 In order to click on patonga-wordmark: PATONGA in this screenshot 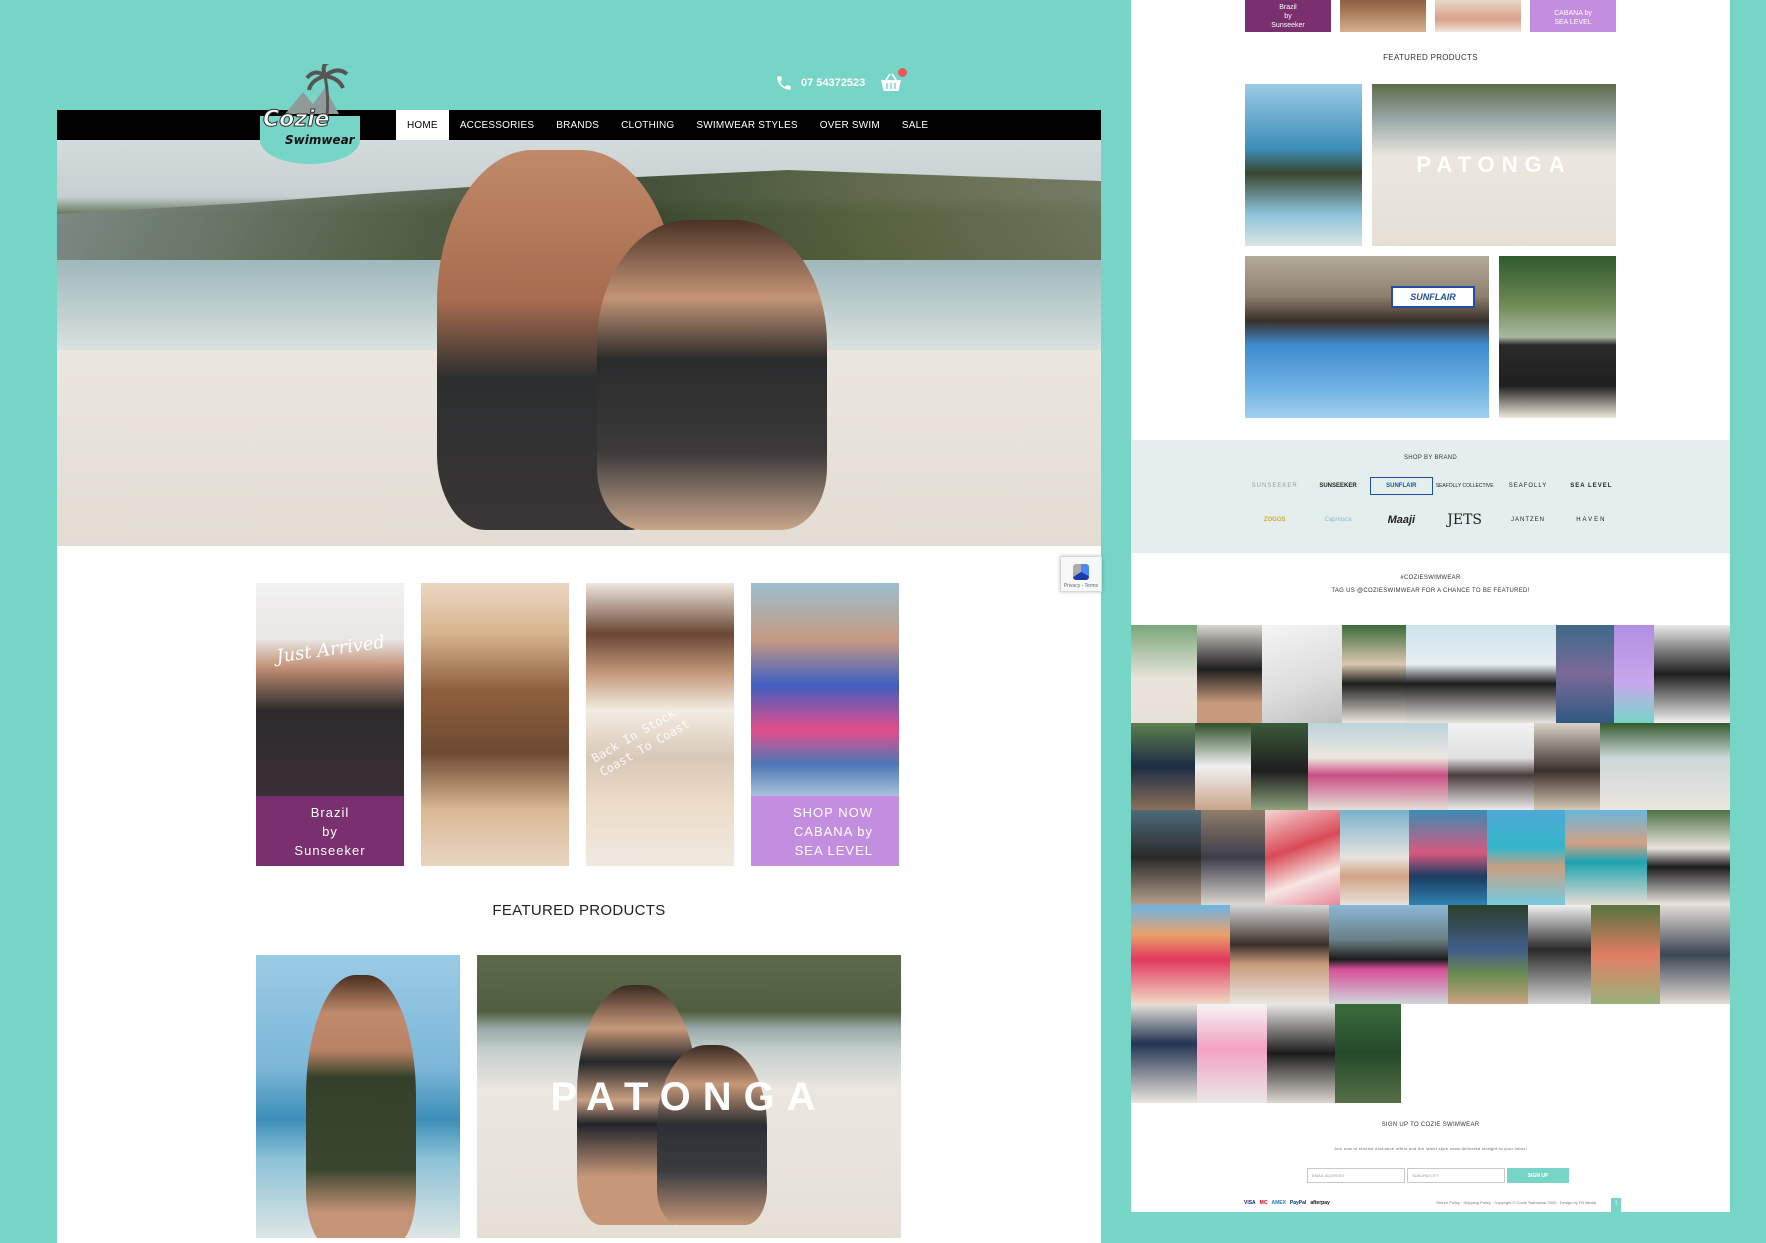, I will do `click(689, 1097)`.